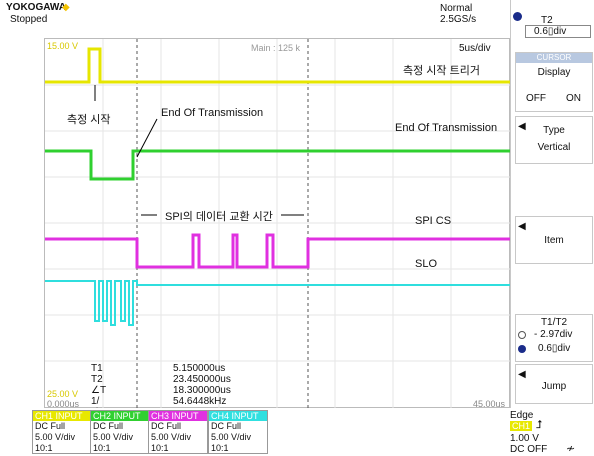 Image resolution: width=594 pixels, height=456 pixels. I want to click on item-panel: ◀ Item, so click(554, 240).